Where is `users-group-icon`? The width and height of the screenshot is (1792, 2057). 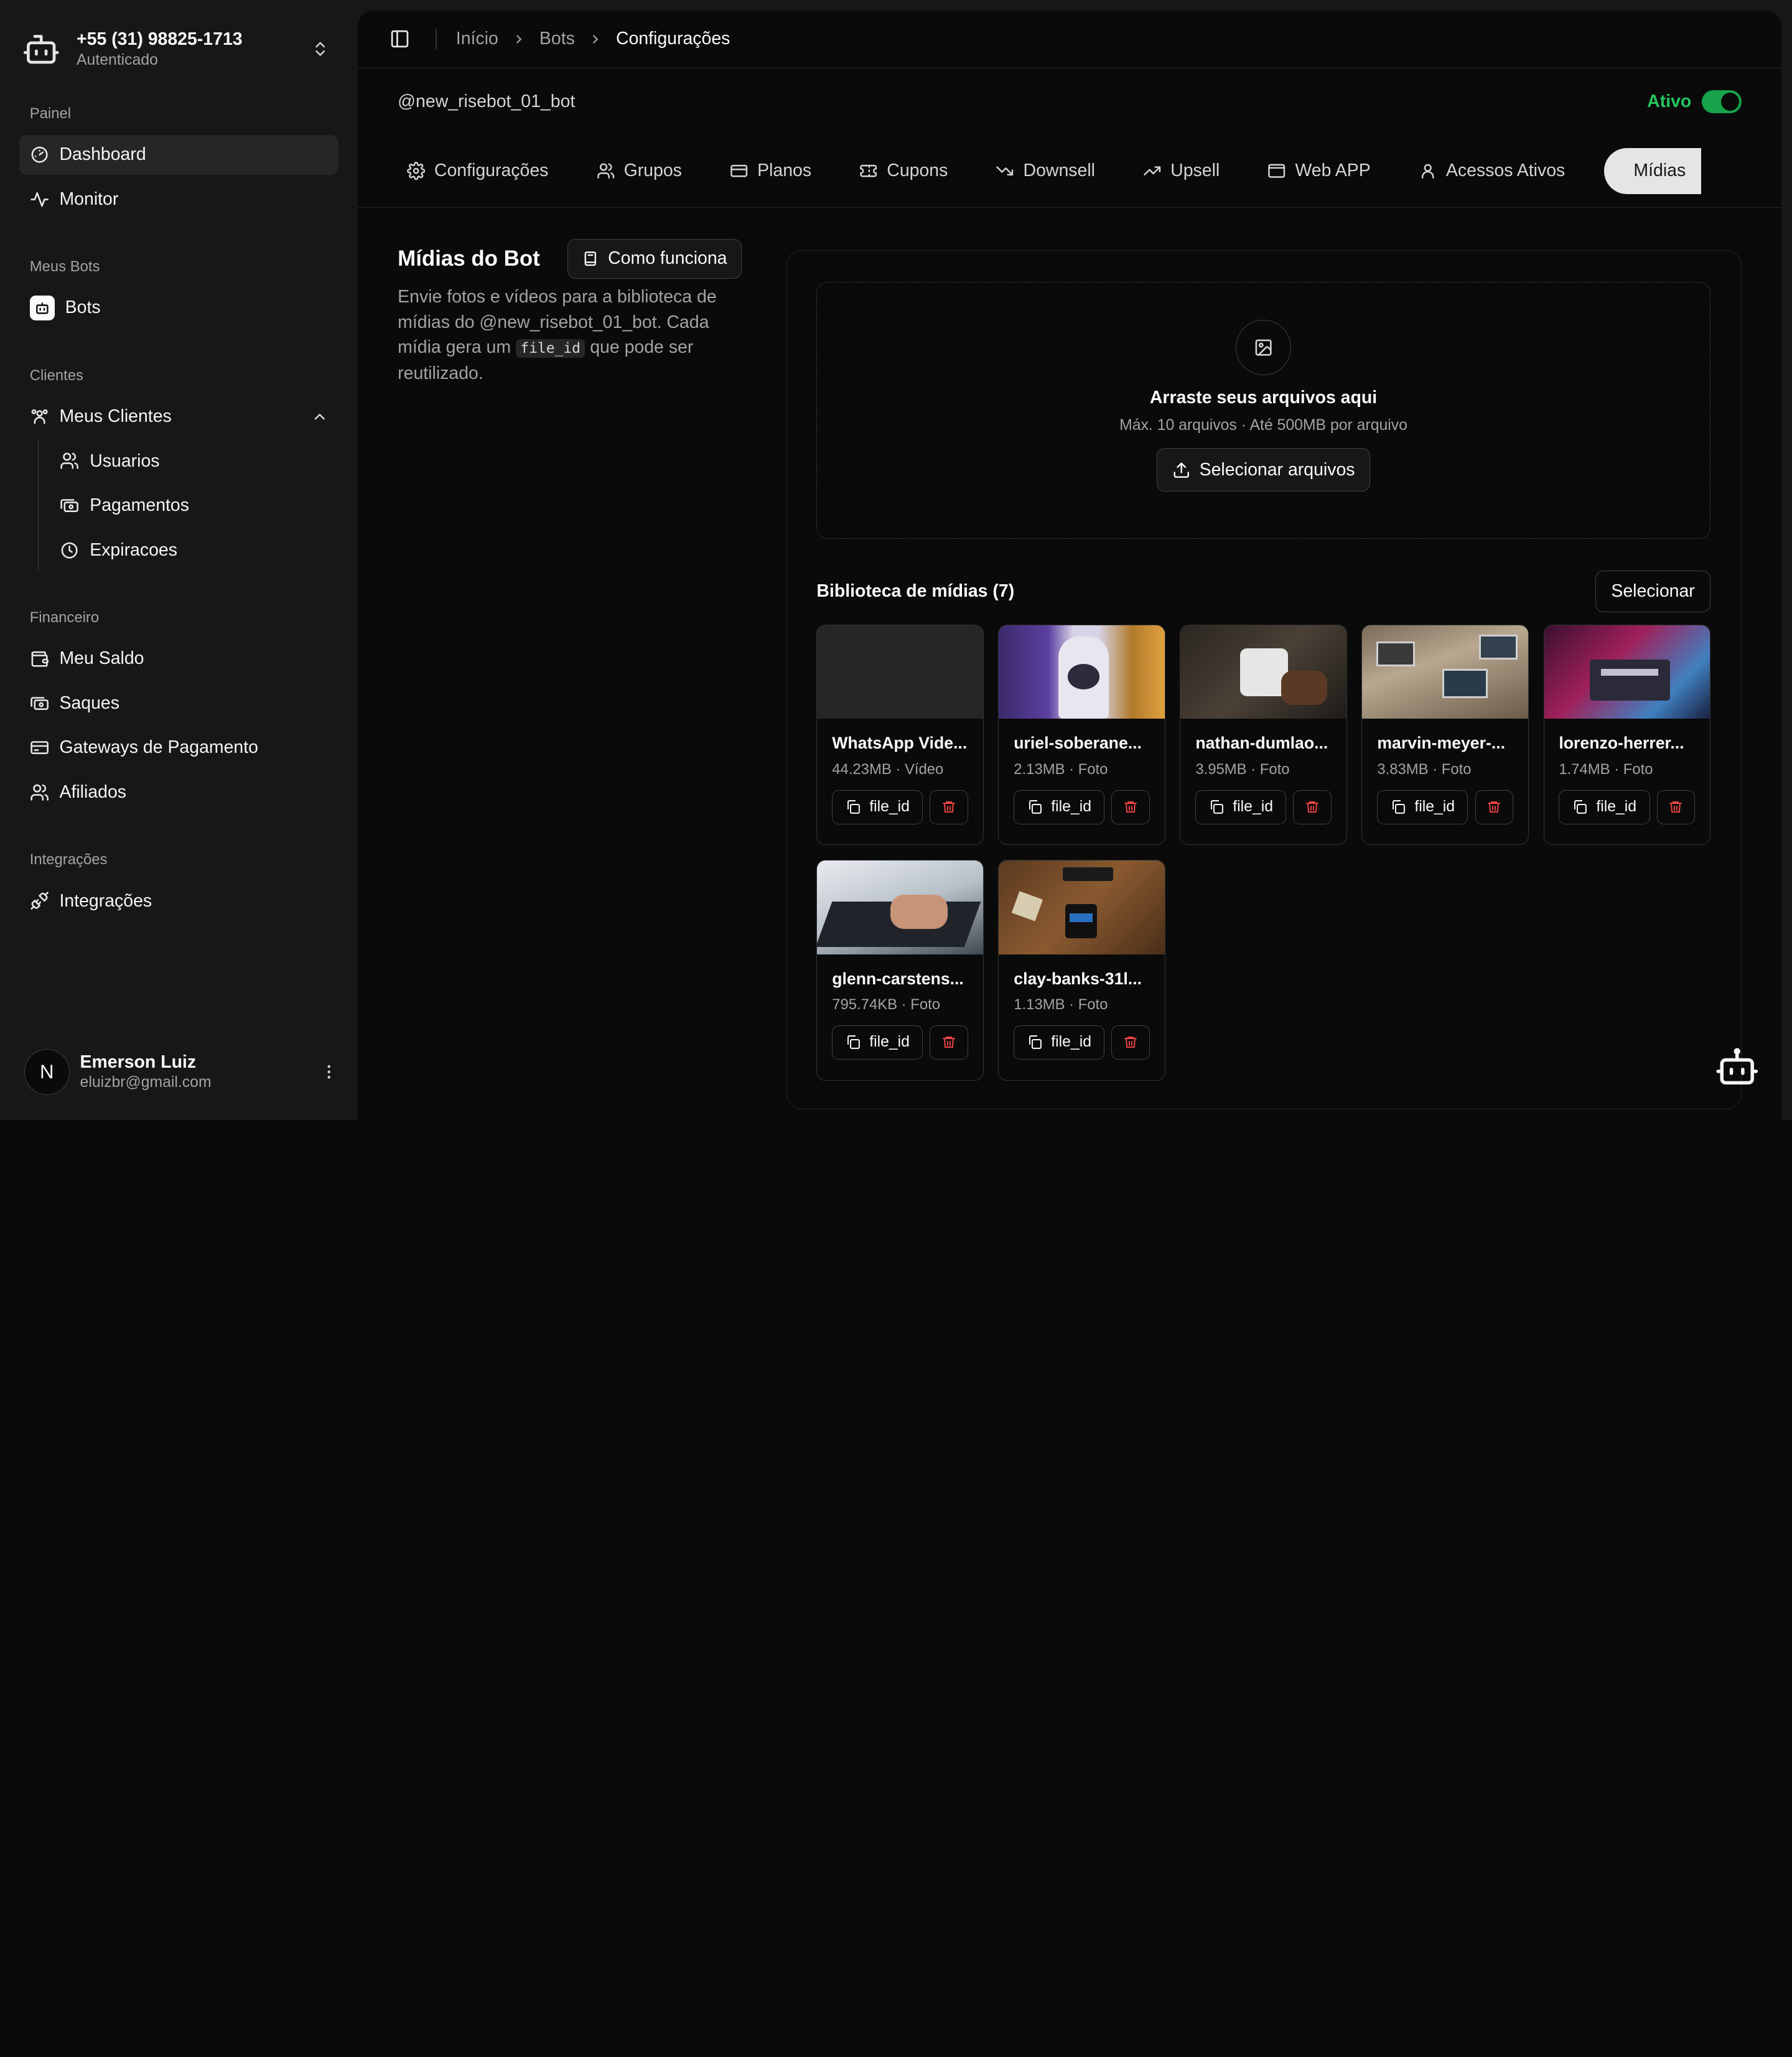
users-group-icon is located at coordinates (39, 416).